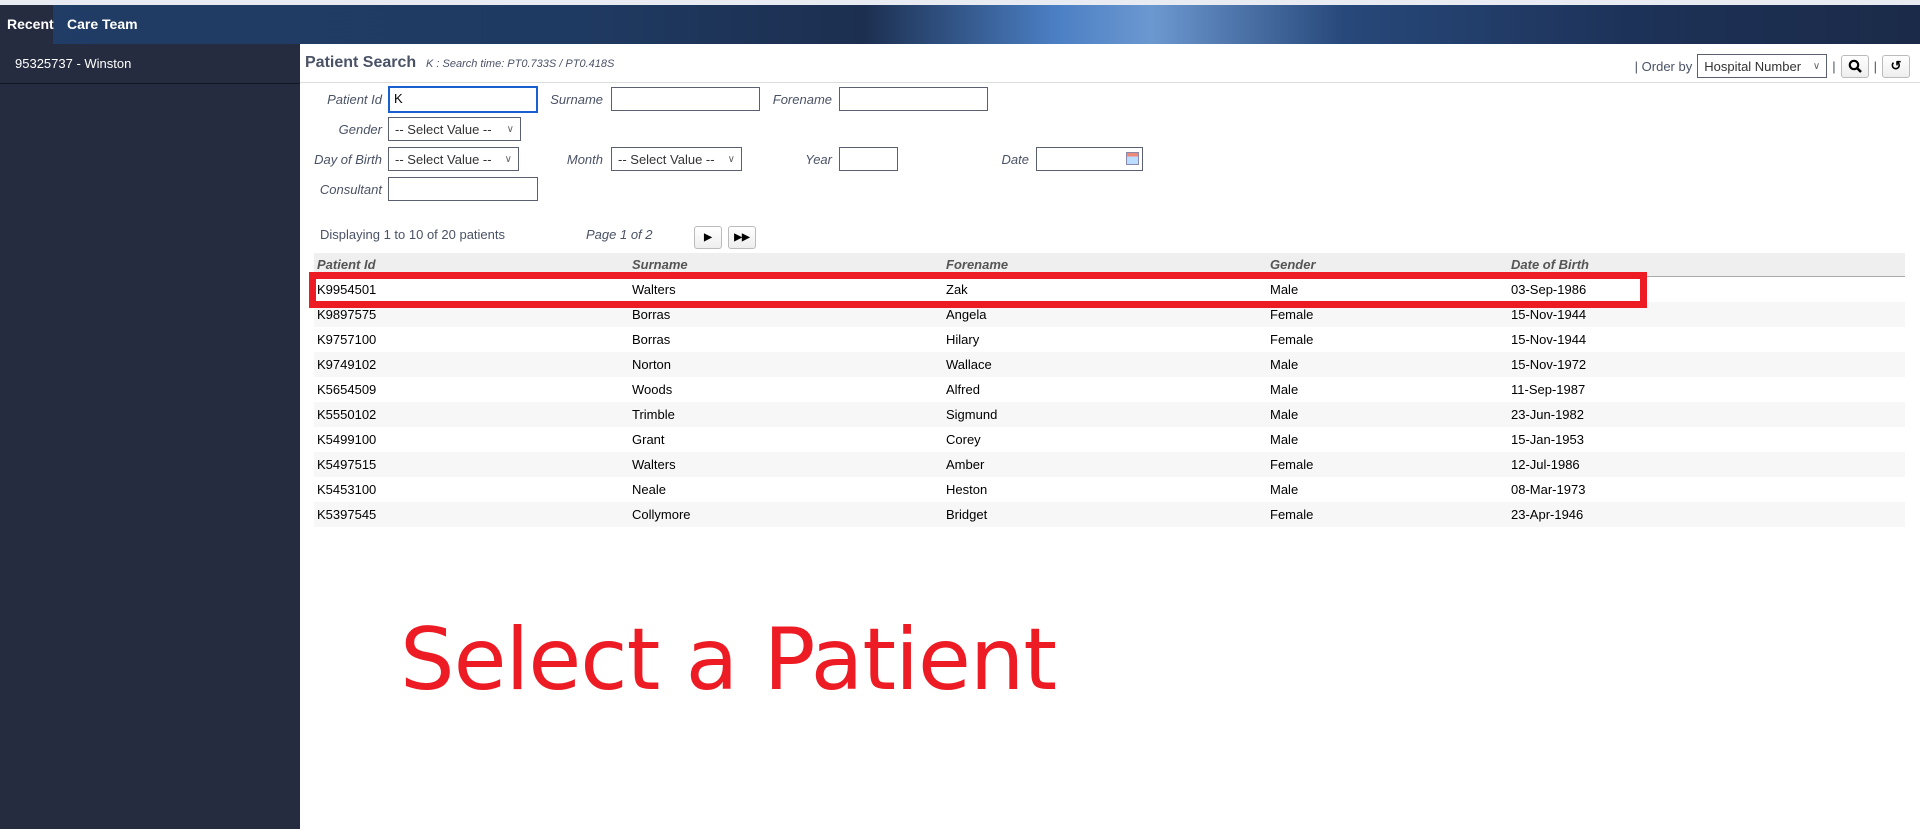 The width and height of the screenshot is (1920, 829). What do you see at coordinates (1109, 464) in the screenshot?
I see `table-row: K5497515 Walters Amber Female 12-Jul-1986` at bounding box center [1109, 464].